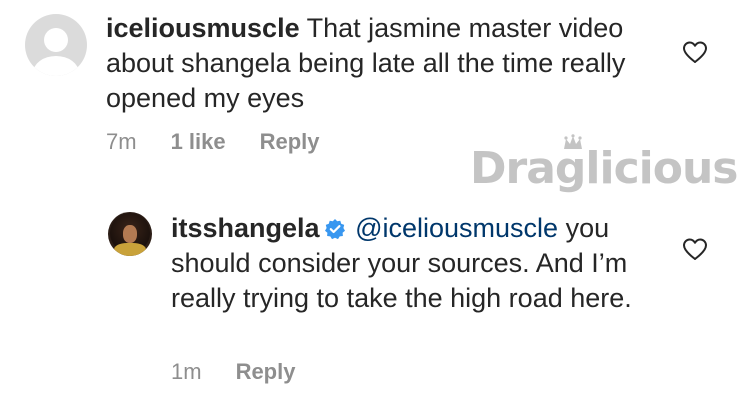  What do you see at coordinates (290, 142) in the screenshot?
I see `comment-1-reply-button: Reply` at bounding box center [290, 142].